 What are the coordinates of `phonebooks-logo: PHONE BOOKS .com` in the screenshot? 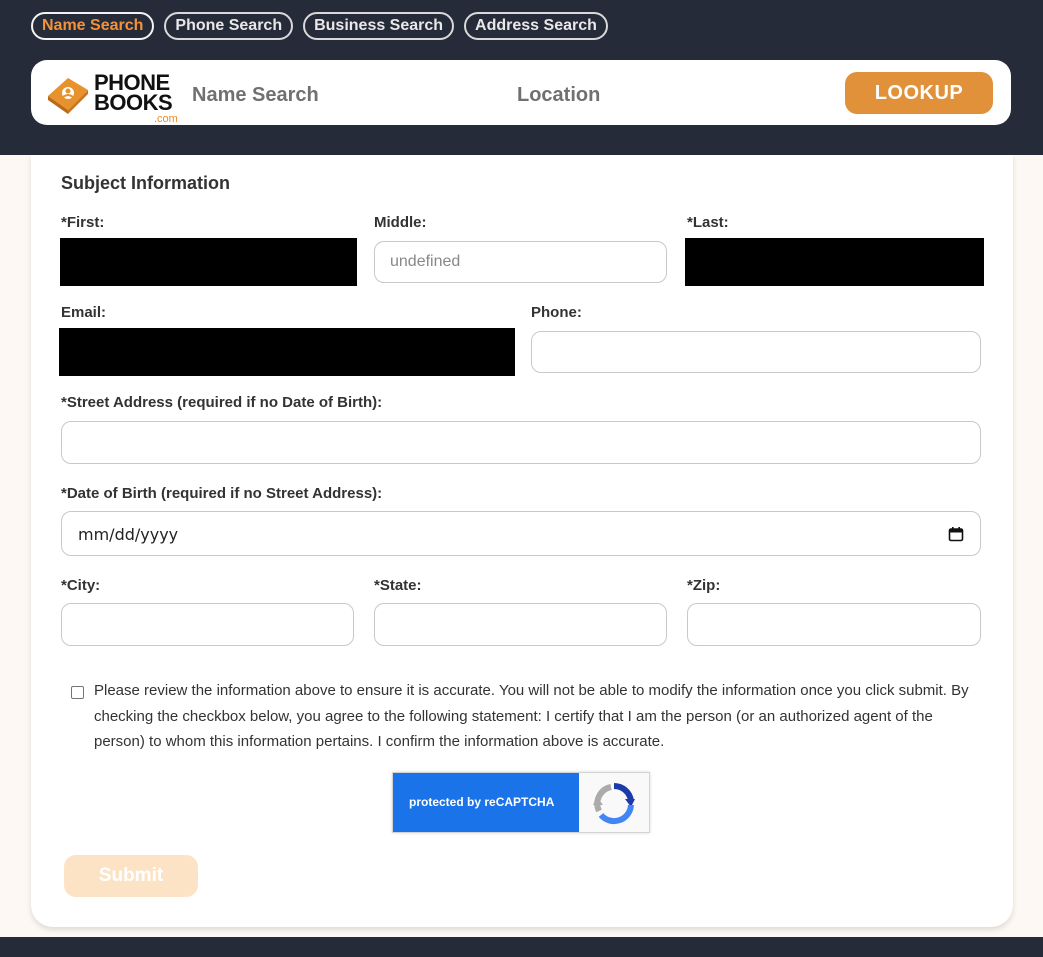 It's located at (113, 97).